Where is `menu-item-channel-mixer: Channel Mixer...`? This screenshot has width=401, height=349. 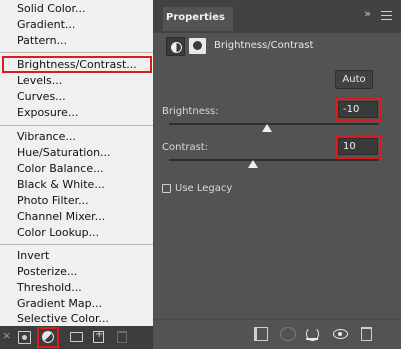
menu-item-channel-mixer: Channel Mixer... is located at coordinates (76, 217).